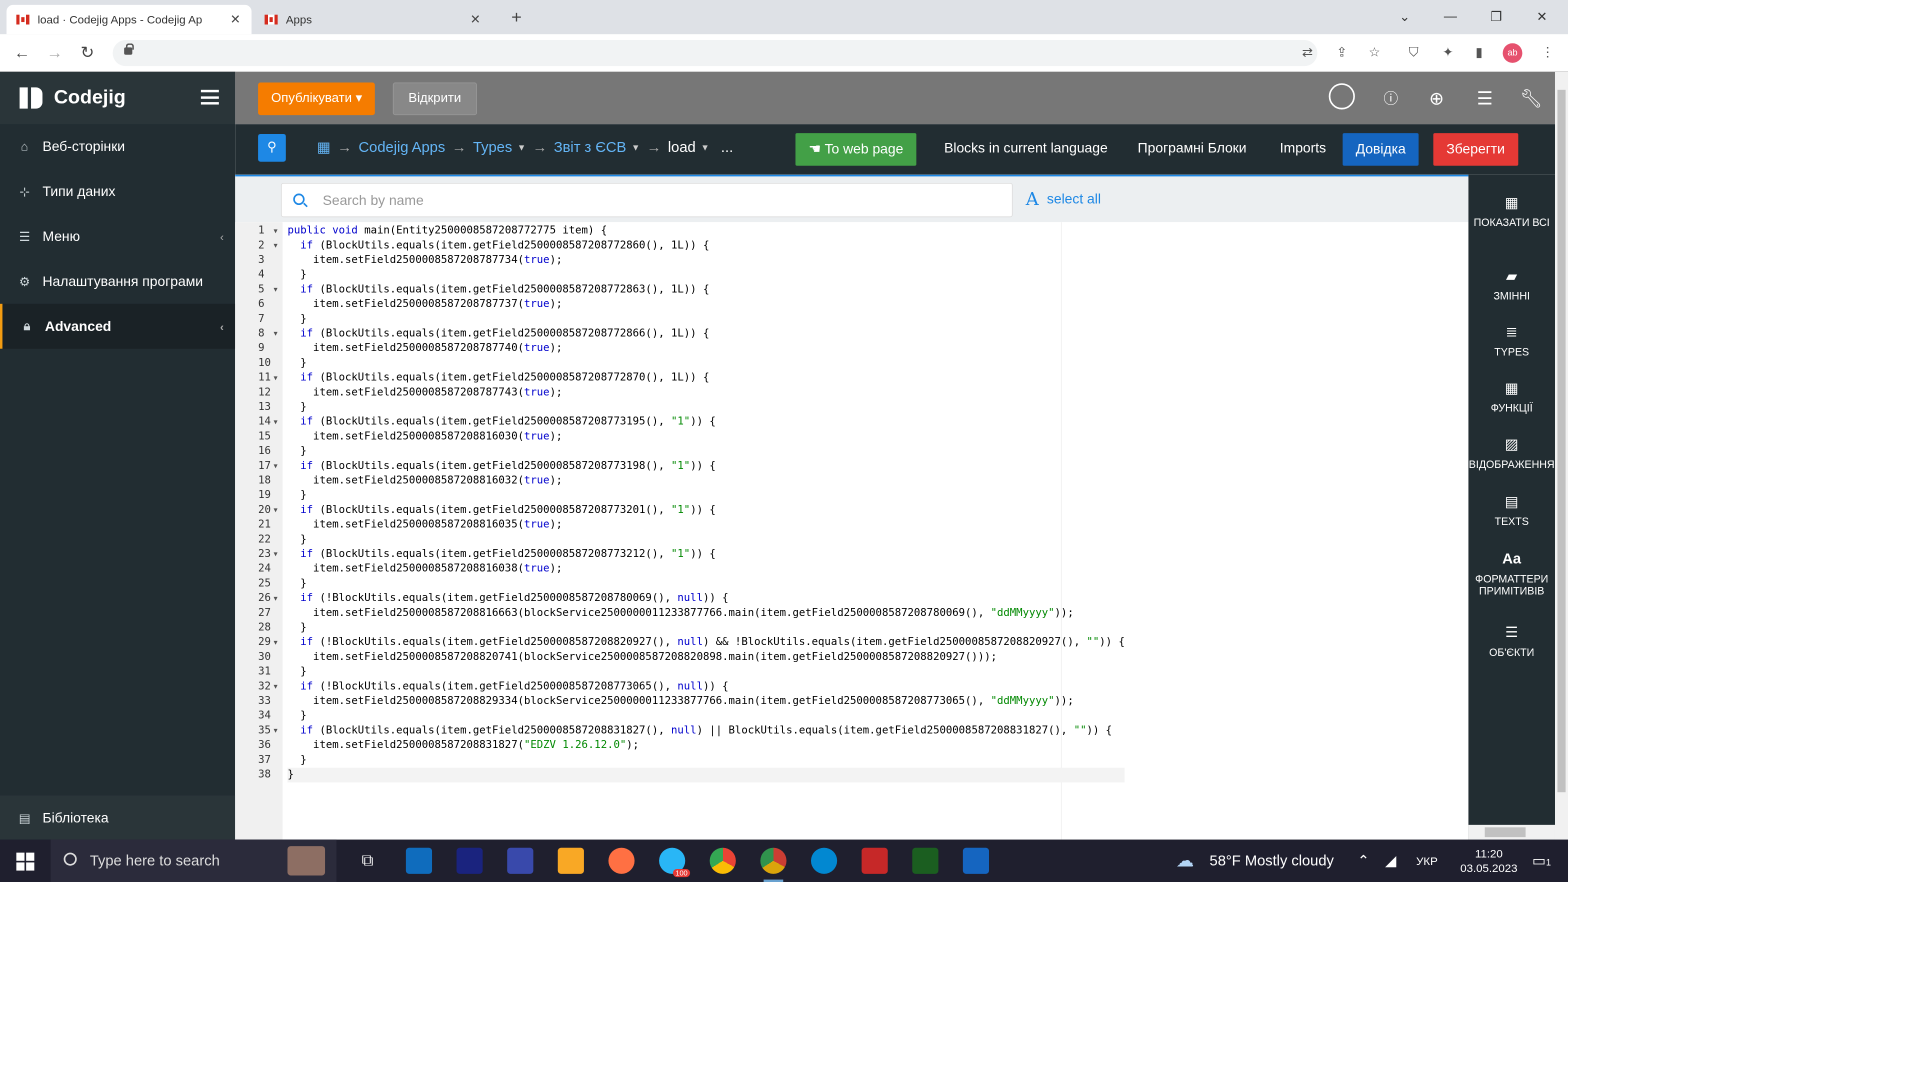 Image resolution: width=1920 pixels, height=1080 pixels. I want to click on table-icon: ▦, so click(324, 147).